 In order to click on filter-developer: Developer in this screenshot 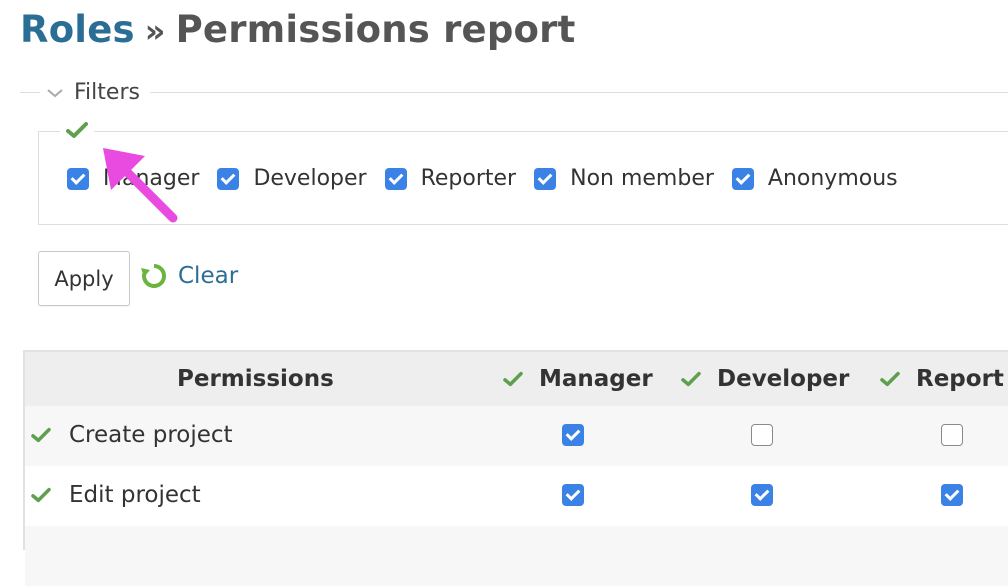, I will do `click(292, 178)`.